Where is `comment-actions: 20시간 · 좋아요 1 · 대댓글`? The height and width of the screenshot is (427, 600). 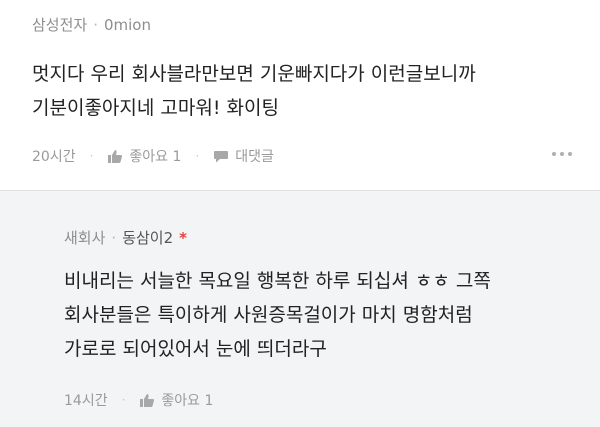 comment-actions: 20시간 · 좋아요 1 · 대댓글 is located at coordinates (153, 156).